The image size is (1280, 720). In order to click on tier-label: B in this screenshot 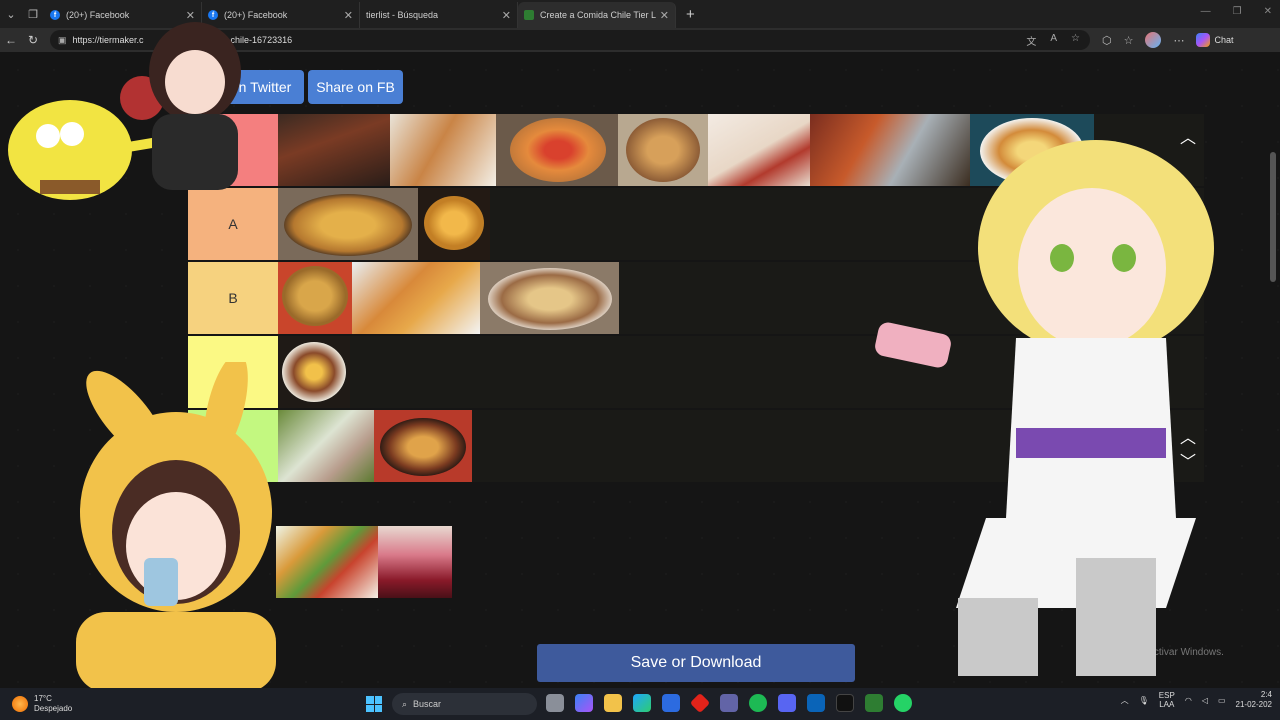, I will do `click(233, 298)`.